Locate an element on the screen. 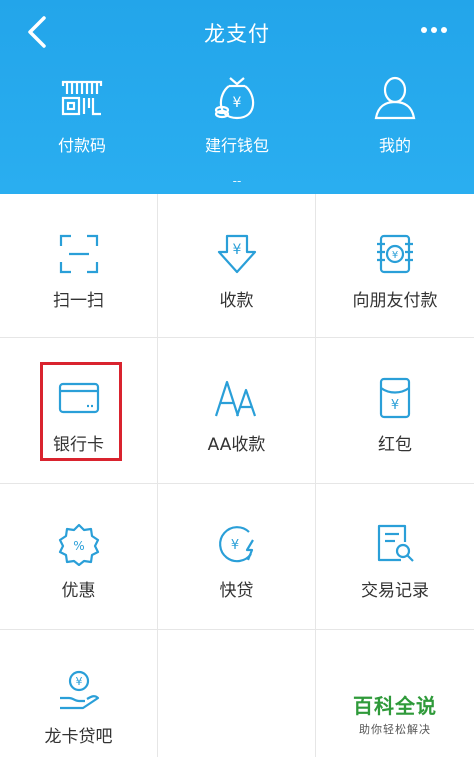 Image resolution: width=474 pixels, height=757 pixels. card-loan-label: 龙卡贷吧 is located at coordinates (78, 737).